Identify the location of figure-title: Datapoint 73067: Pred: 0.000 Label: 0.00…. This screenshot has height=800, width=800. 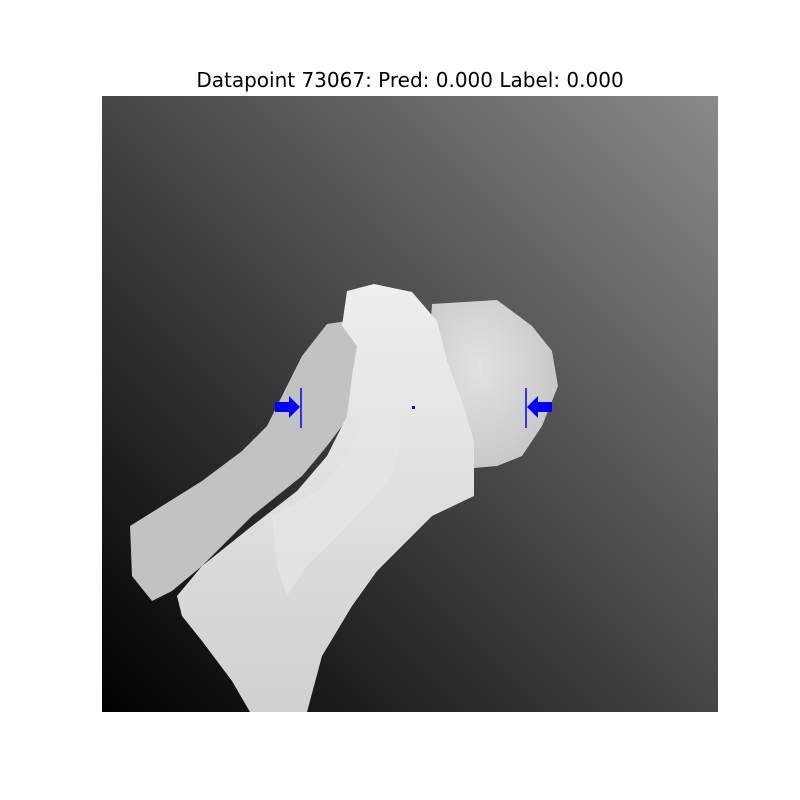
(410, 80).